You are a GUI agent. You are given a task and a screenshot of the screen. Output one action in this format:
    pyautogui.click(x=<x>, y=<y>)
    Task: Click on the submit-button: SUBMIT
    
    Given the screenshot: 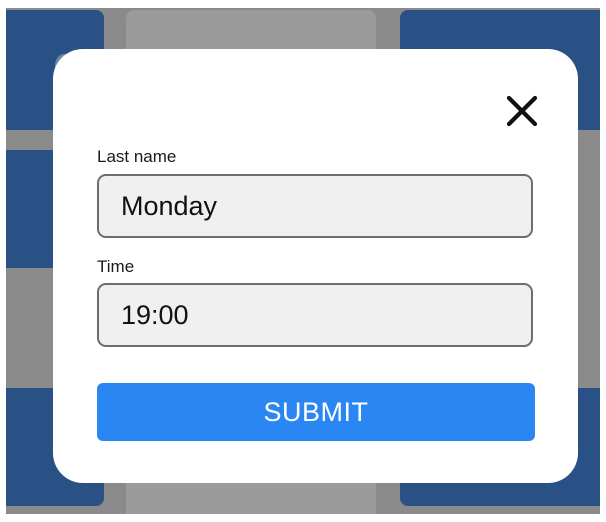 What is the action you would take?
    pyautogui.click(x=316, y=412)
    